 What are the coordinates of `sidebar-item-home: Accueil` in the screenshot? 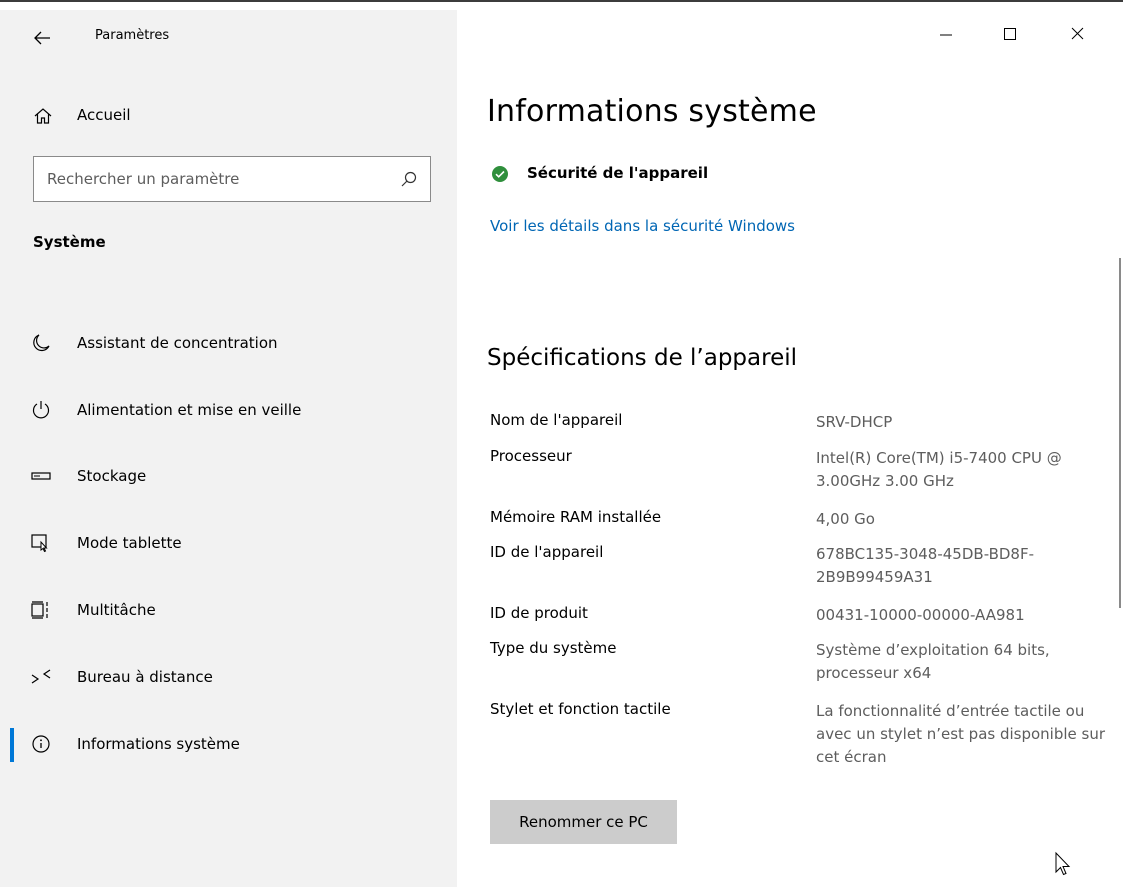 It's located at (228, 116).